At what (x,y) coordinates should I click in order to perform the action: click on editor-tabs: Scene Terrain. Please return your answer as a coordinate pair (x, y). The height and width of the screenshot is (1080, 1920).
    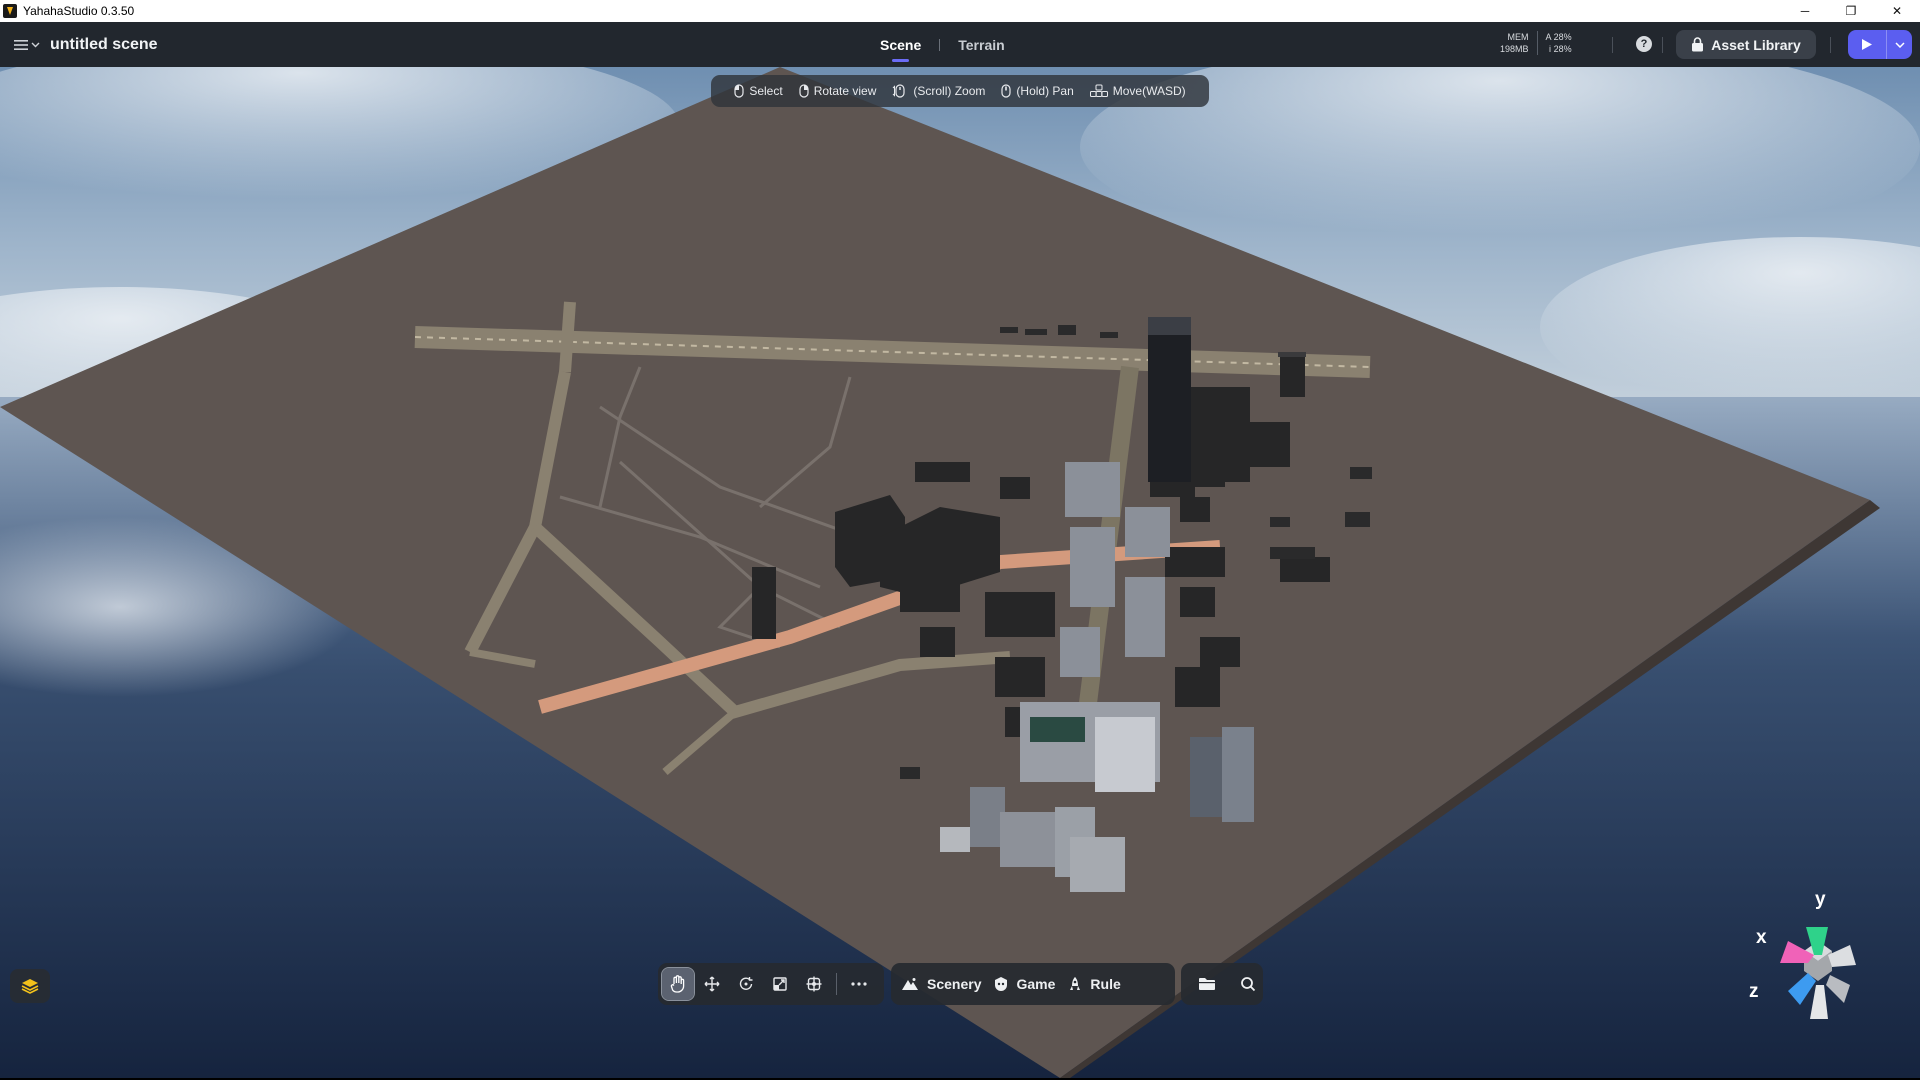
    Looking at the image, I should click on (942, 44).